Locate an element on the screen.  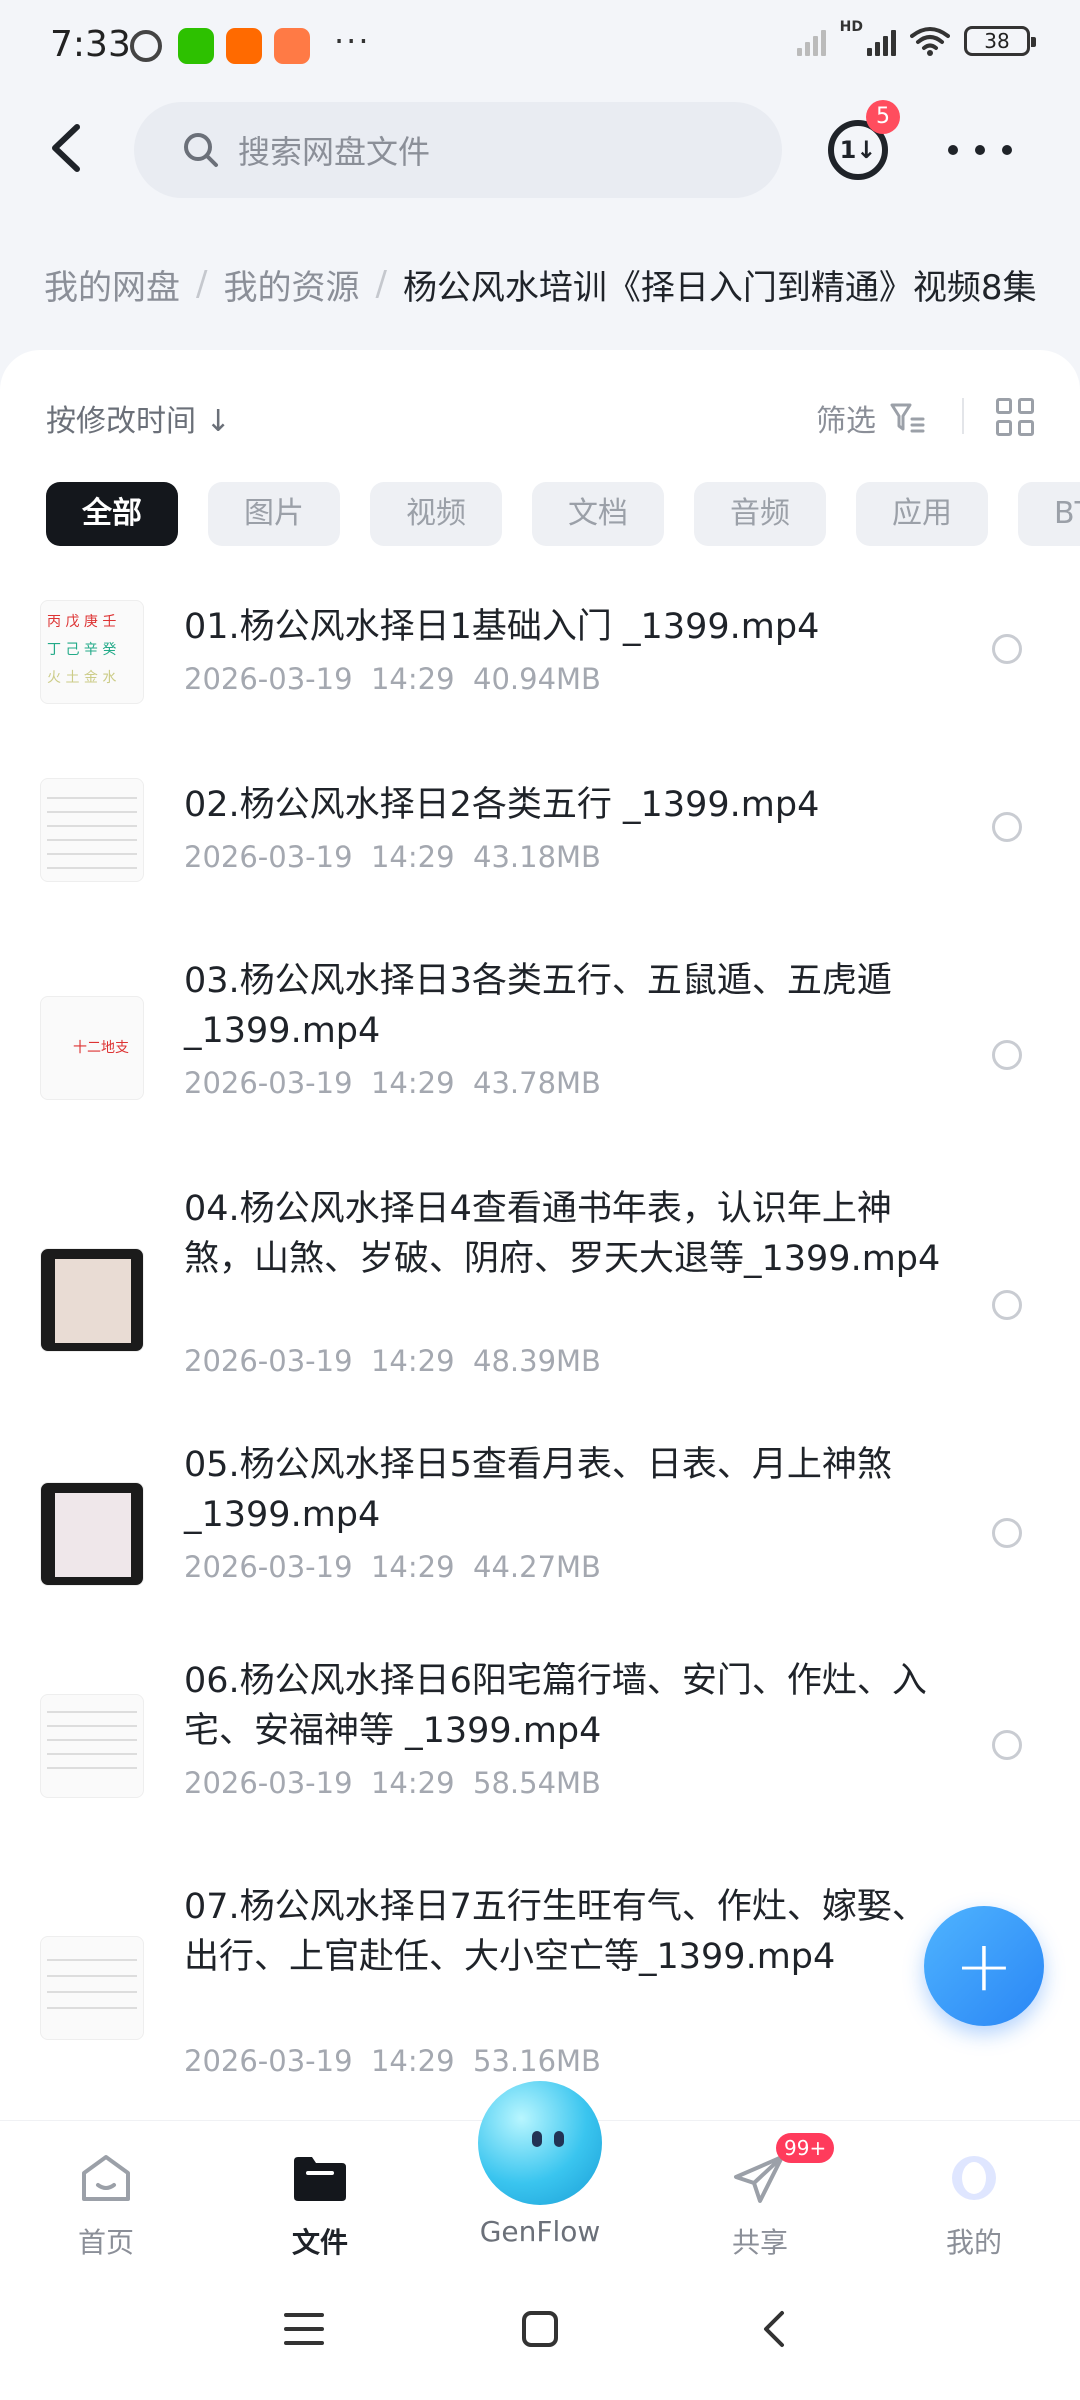
chip-images: 图片 is located at coordinates (274, 514).